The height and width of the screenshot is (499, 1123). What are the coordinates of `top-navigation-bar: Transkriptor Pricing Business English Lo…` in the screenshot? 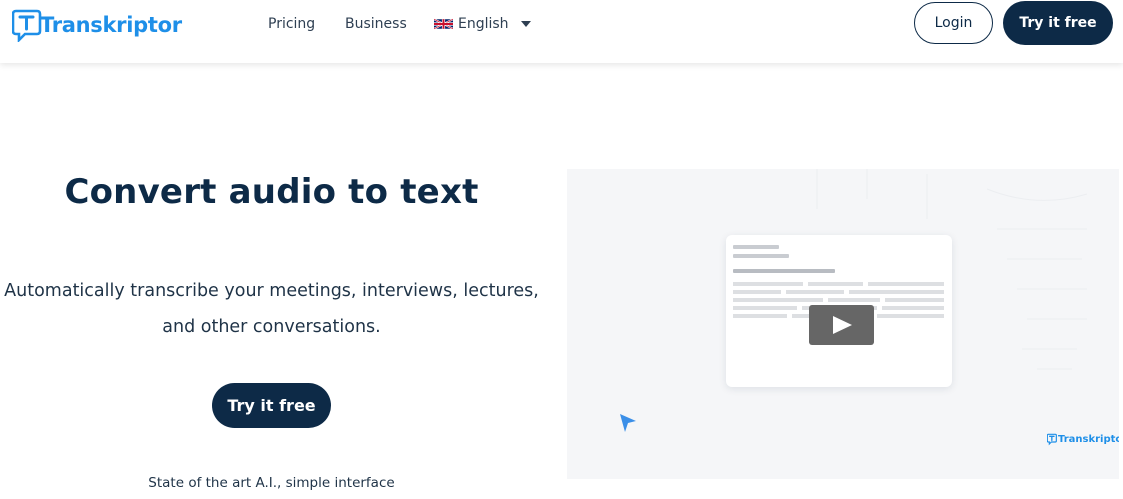 It's located at (561, 31).